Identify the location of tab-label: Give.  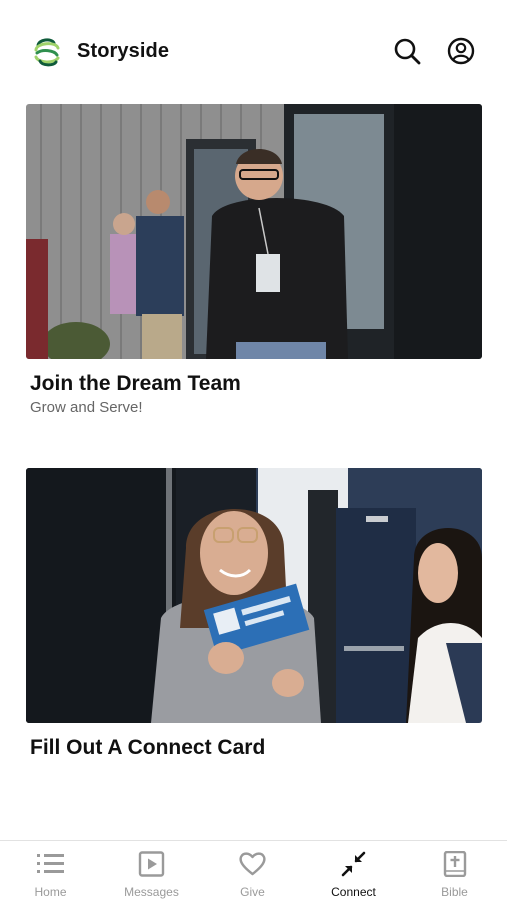
(252, 892).